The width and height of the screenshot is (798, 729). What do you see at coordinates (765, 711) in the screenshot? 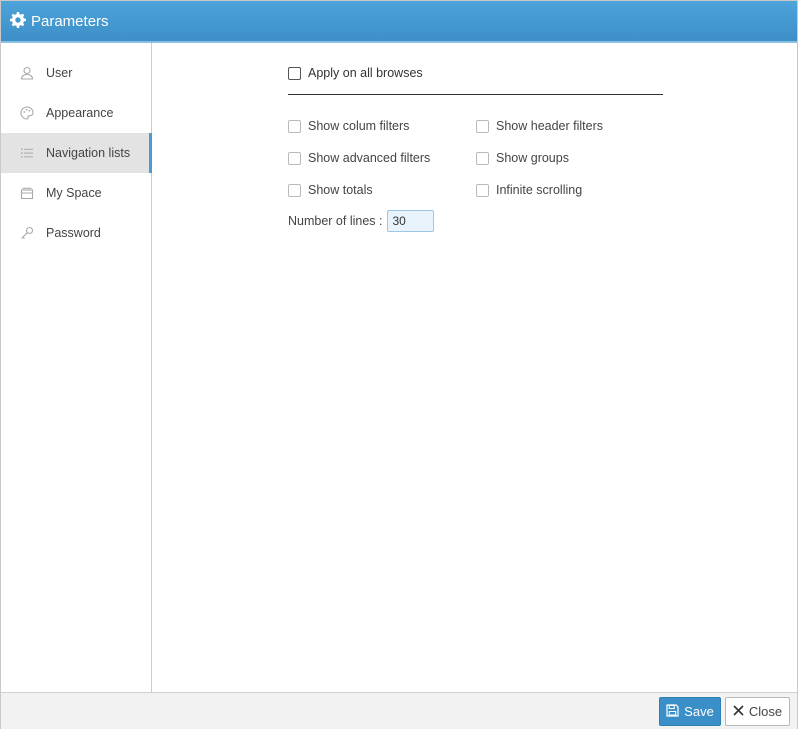
I see `close-label: Close` at bounding box center [765, 711].